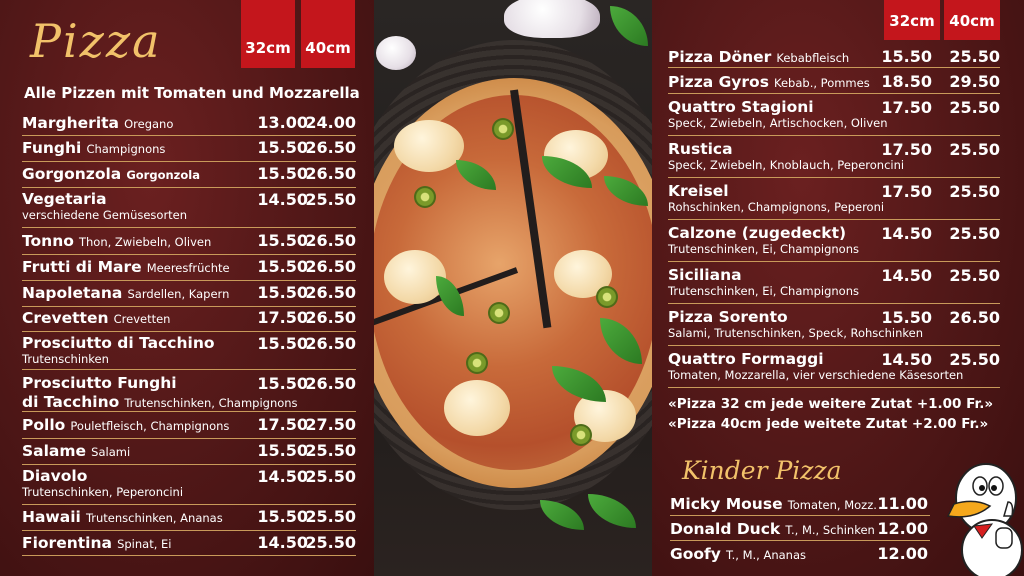 The image size is (1024, 576). Describe the element at coordinates (813, 58) in the screenshot. I see `item-desc: Kebabfleisch` at that location.